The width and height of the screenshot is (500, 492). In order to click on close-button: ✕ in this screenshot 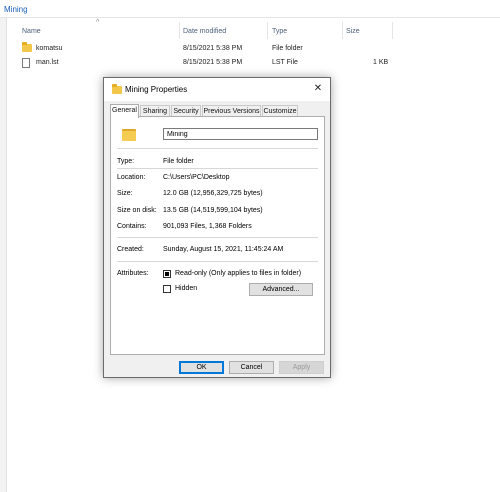, I will do `click(318, 89)`.